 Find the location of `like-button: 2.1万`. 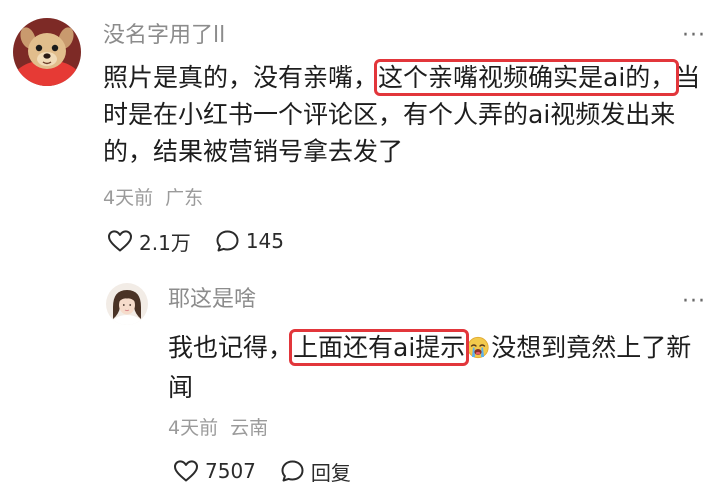

like-button: 2.1万 is located at coordinates (149, 241).